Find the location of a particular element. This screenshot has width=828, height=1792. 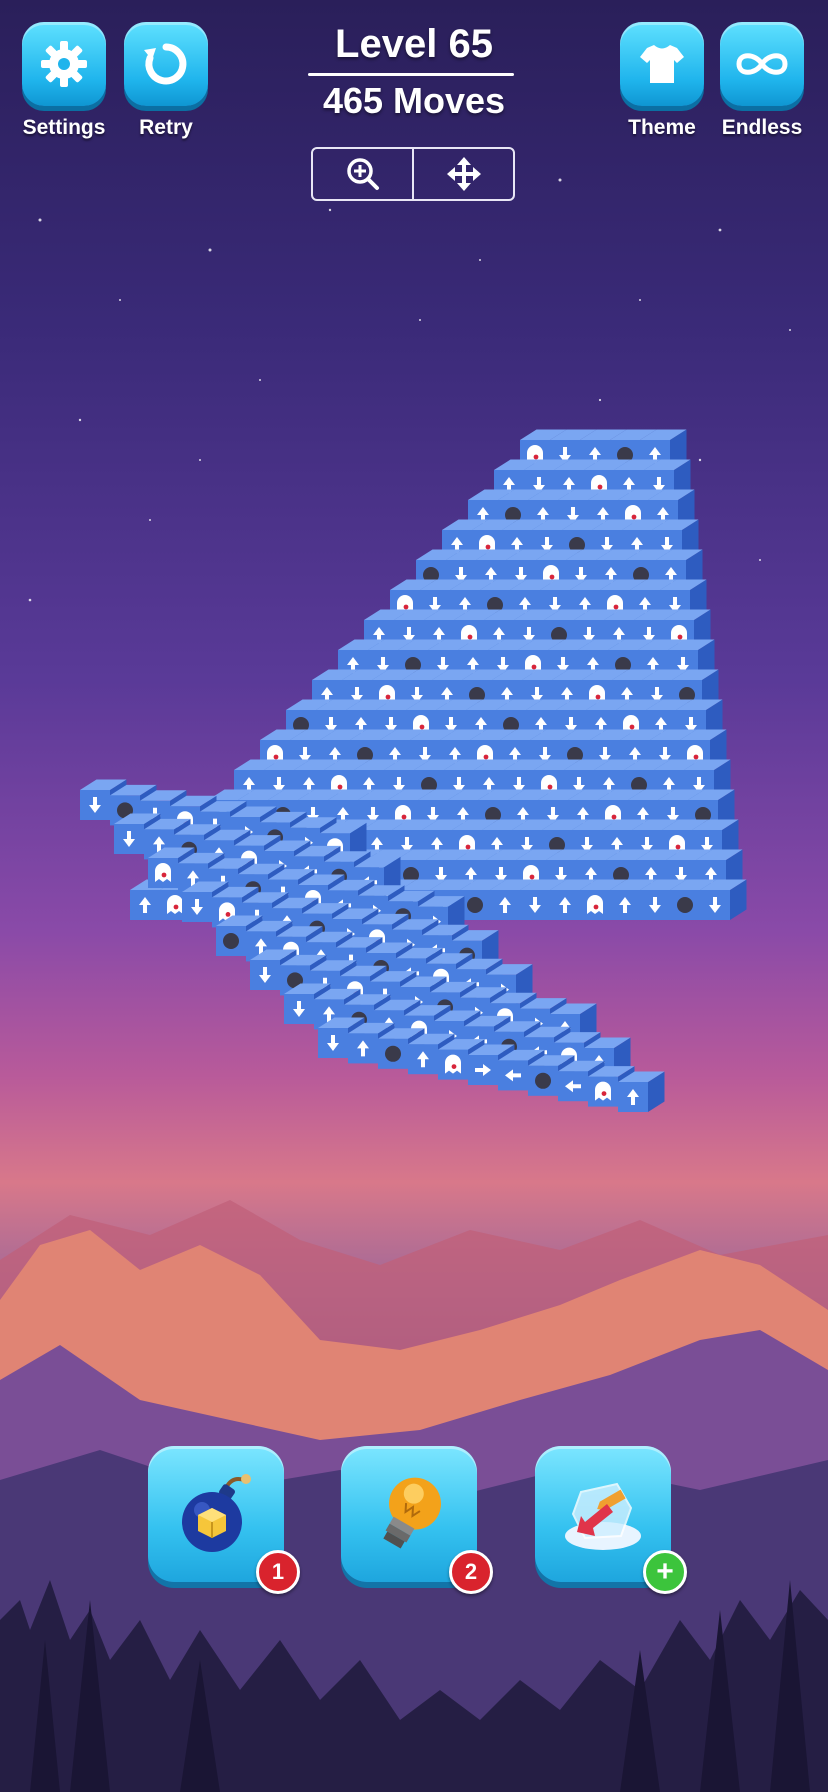

hint-powerup-button: 2 is located at coordinates (417, 1520).